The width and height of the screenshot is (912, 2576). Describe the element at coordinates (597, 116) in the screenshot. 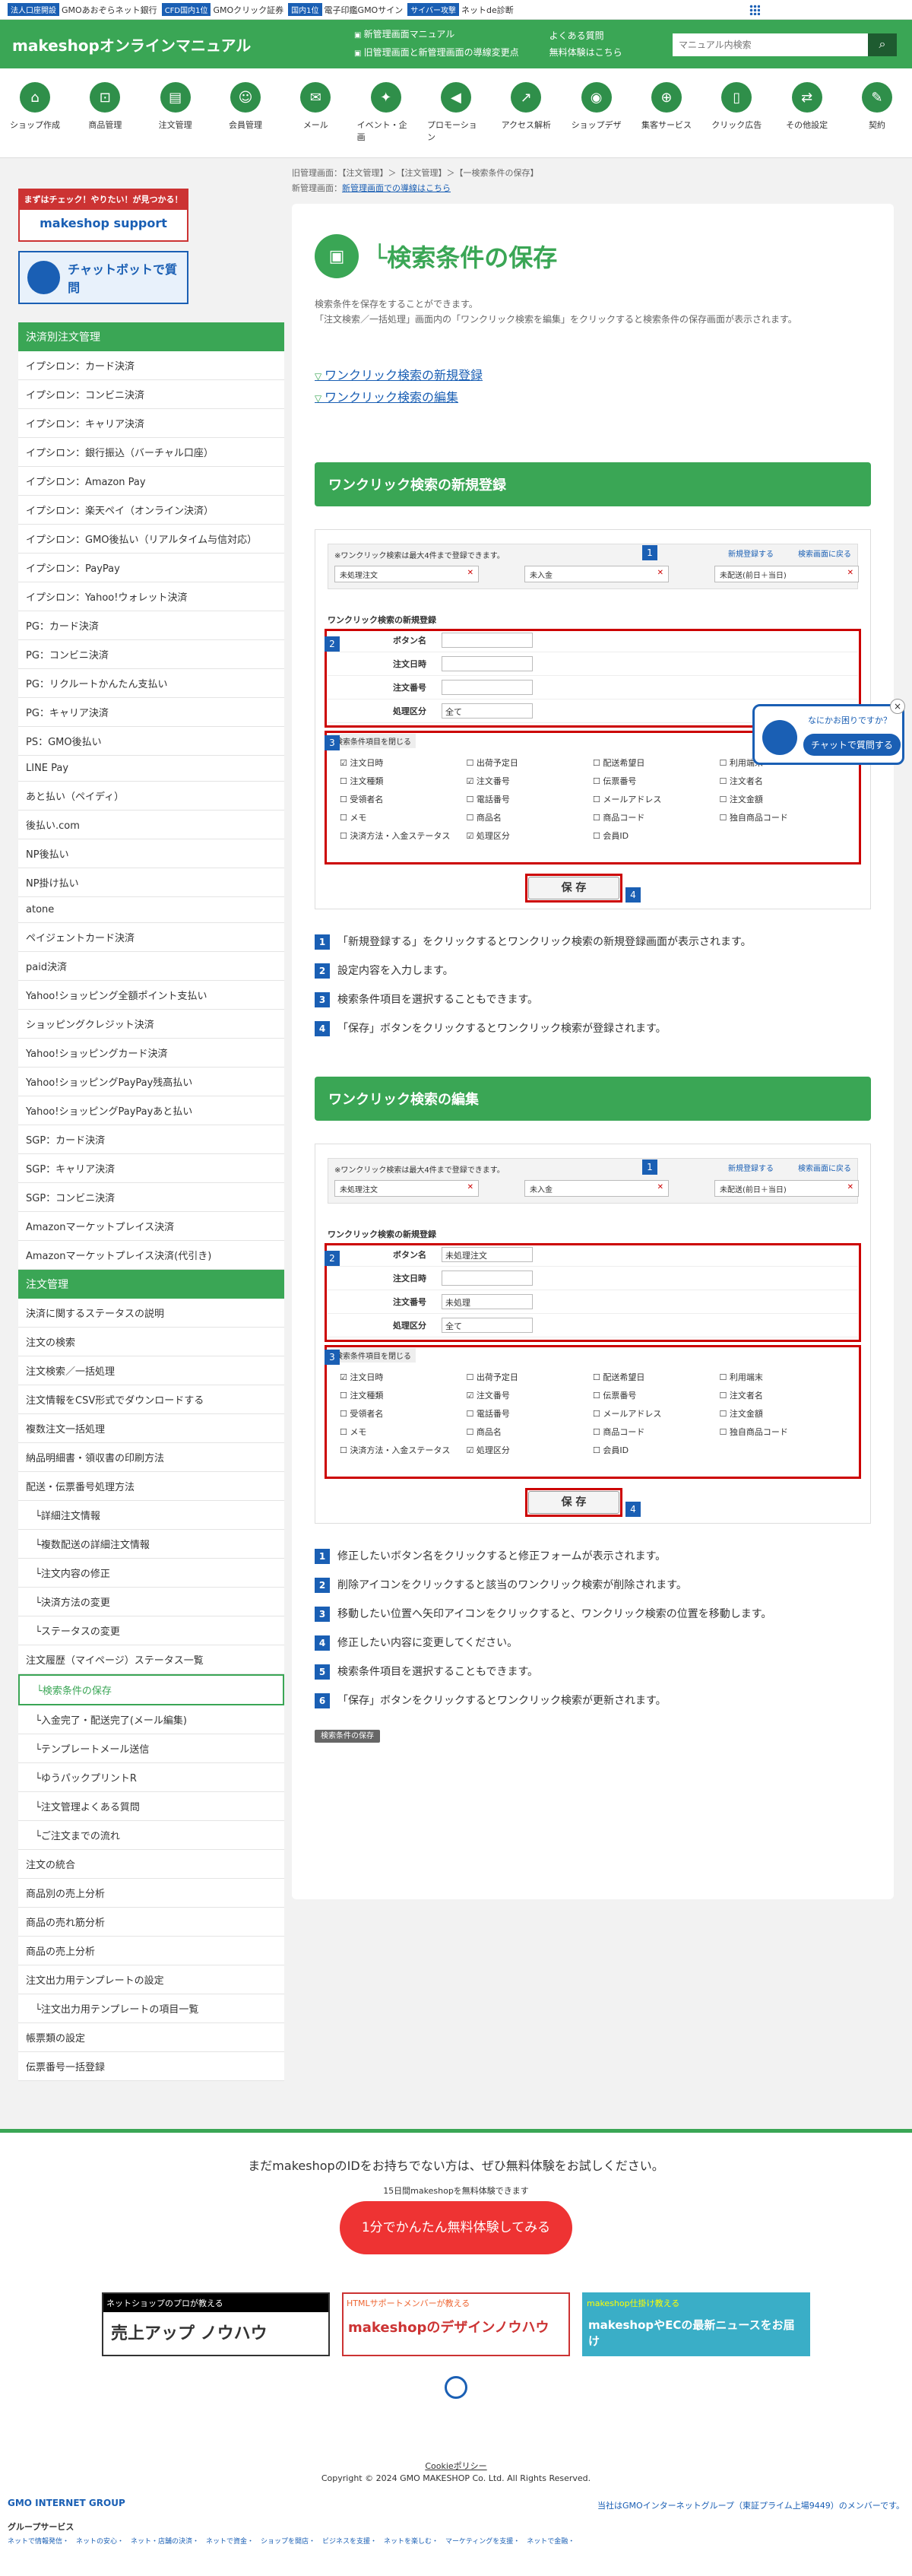

I see `nav-item: ◉ ショップデザ` at that location.